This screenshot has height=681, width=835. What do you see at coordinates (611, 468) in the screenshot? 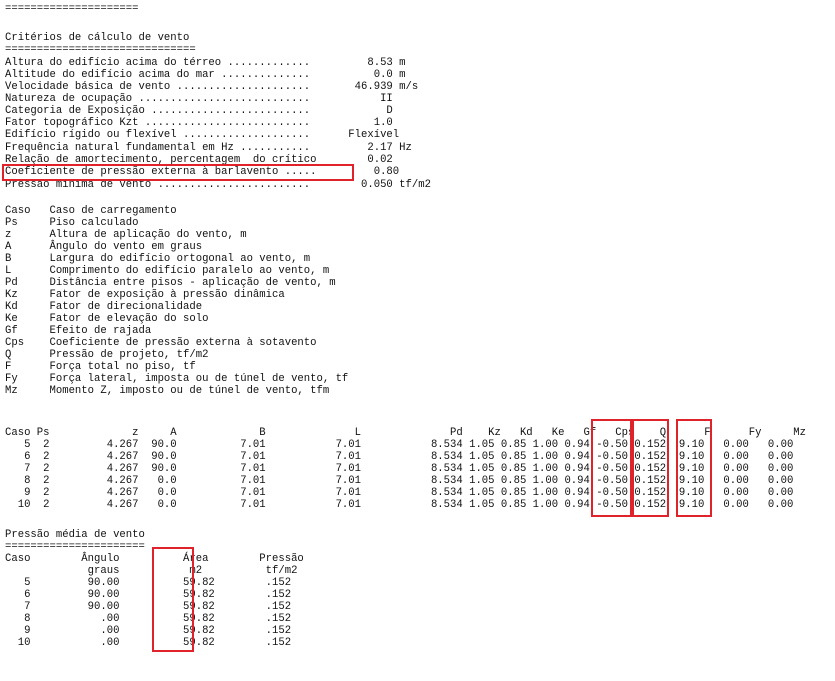
I see `highlight-cps-column` at bounding box center [611, 468].